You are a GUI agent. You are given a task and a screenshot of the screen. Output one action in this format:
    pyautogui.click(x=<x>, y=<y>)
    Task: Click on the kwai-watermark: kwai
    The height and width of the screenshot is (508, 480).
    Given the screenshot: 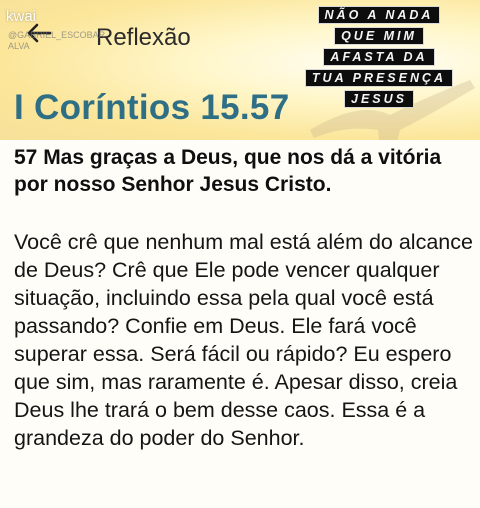 What is the action you would take?
    pyautogui.click(x=21, y=16)
    